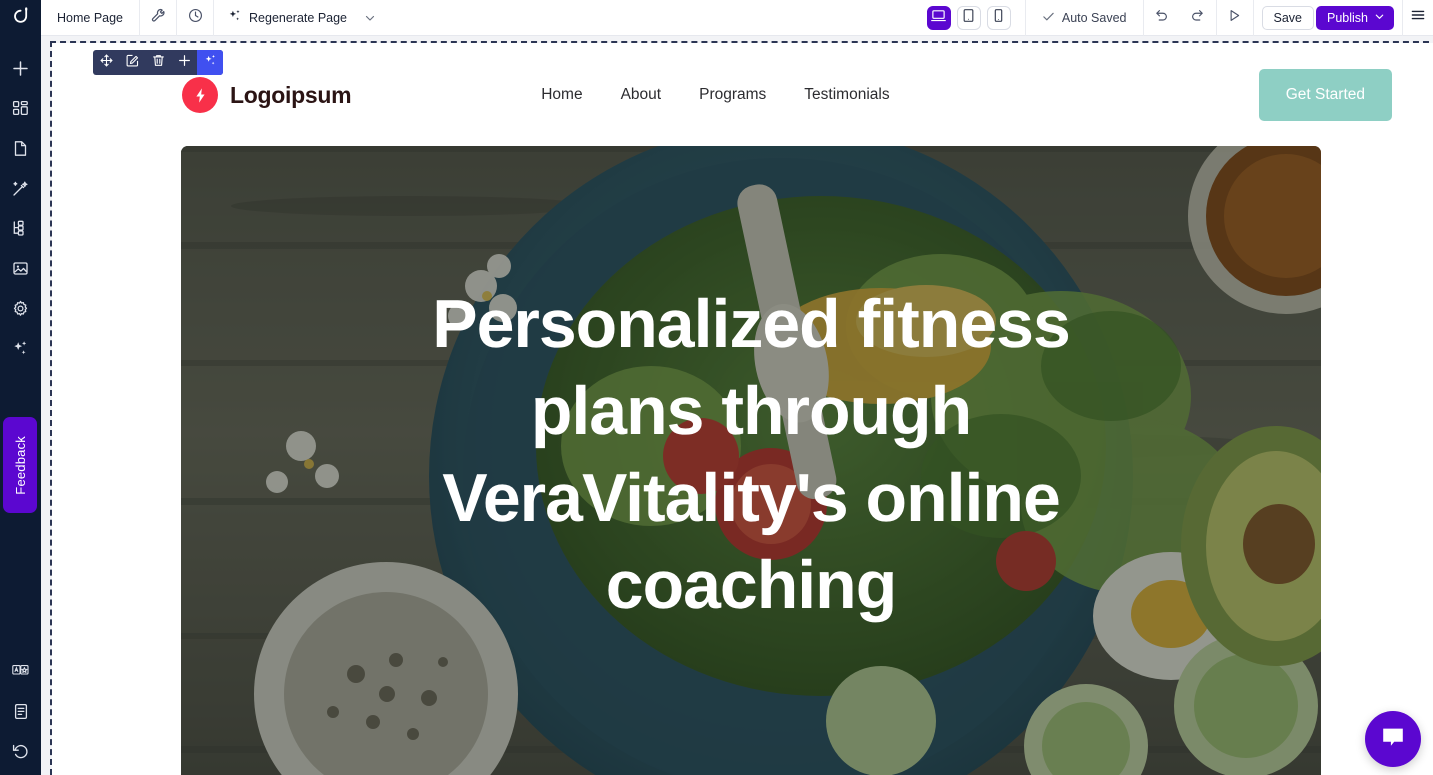  I want to click on element-edit-button, so click(132, 62).